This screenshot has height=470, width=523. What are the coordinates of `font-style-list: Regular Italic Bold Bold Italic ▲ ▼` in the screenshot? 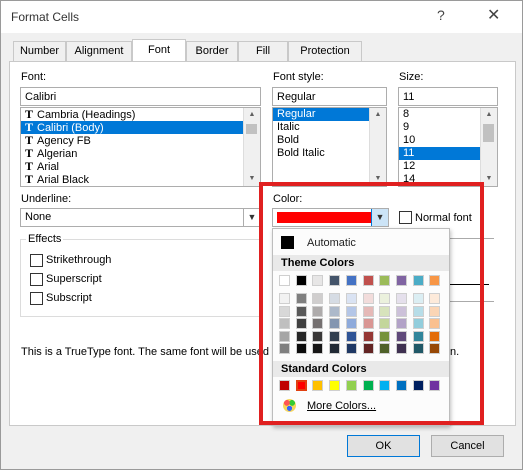 It's located at (329, 147).